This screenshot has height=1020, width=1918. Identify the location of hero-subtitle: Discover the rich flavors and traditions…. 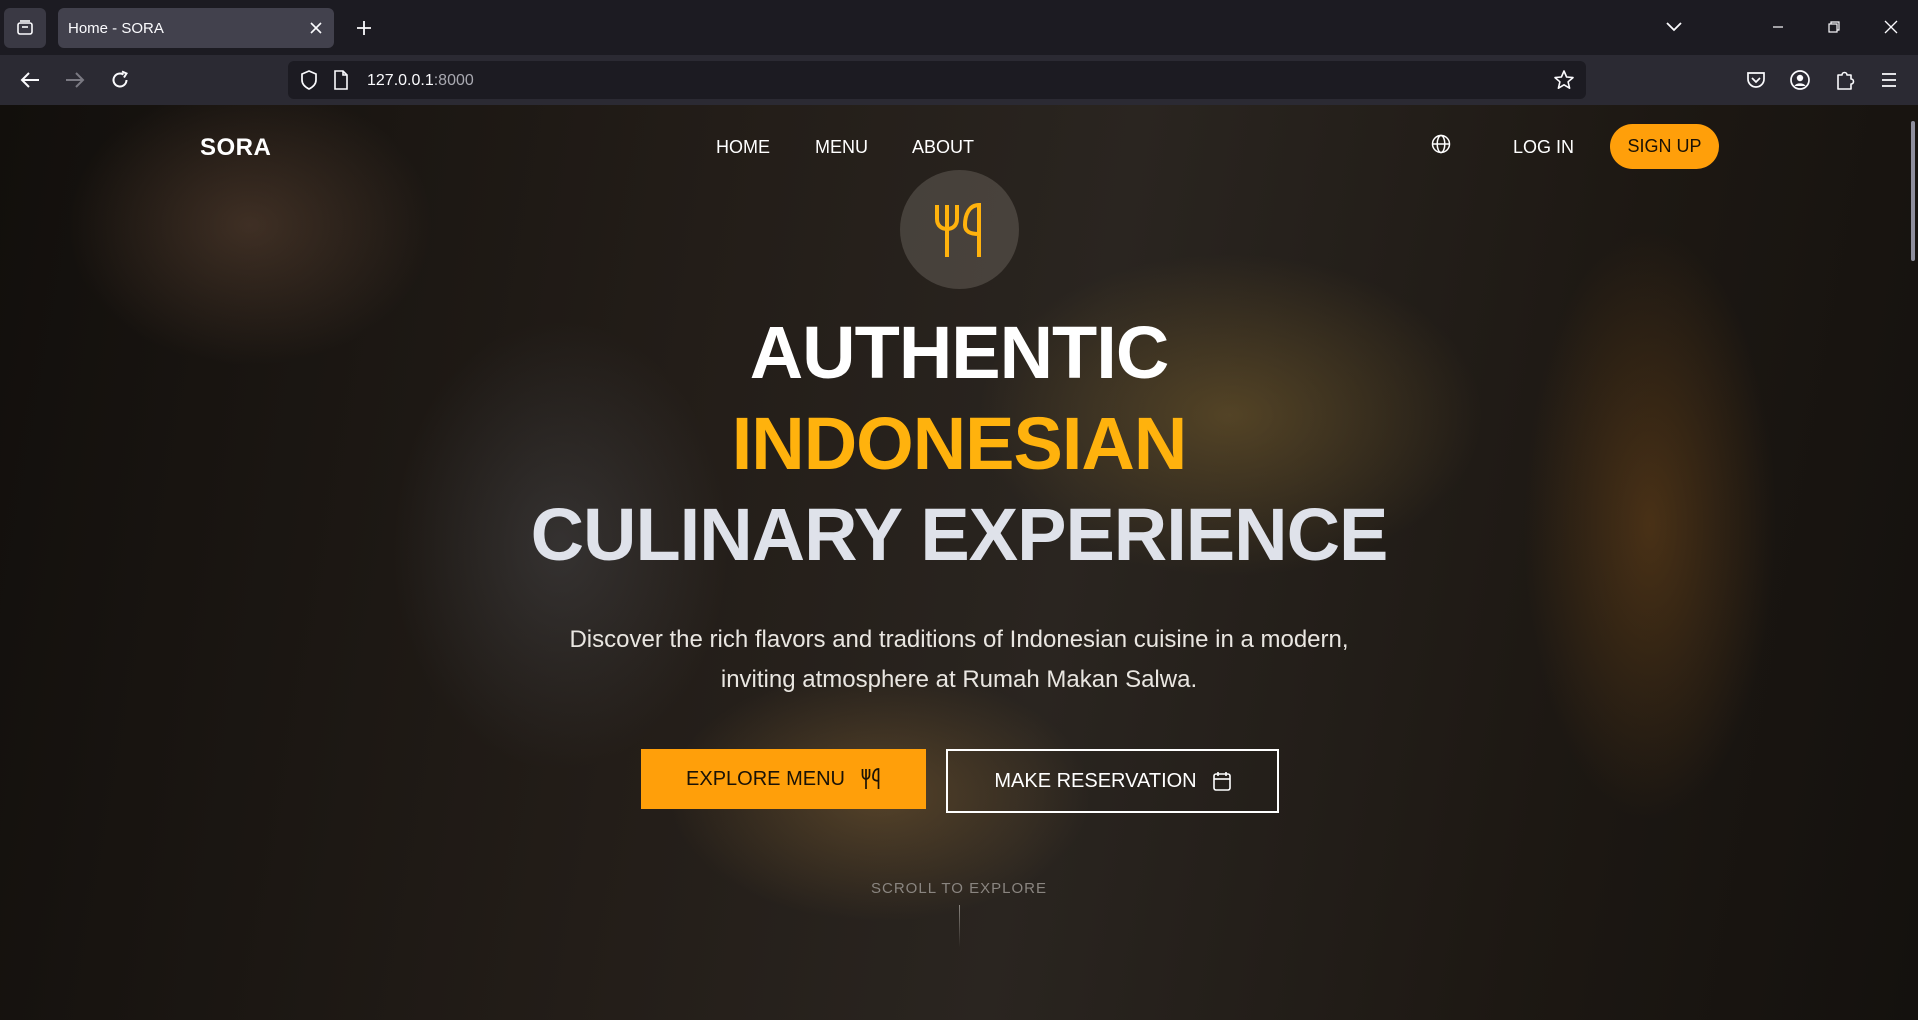
(959, 660).